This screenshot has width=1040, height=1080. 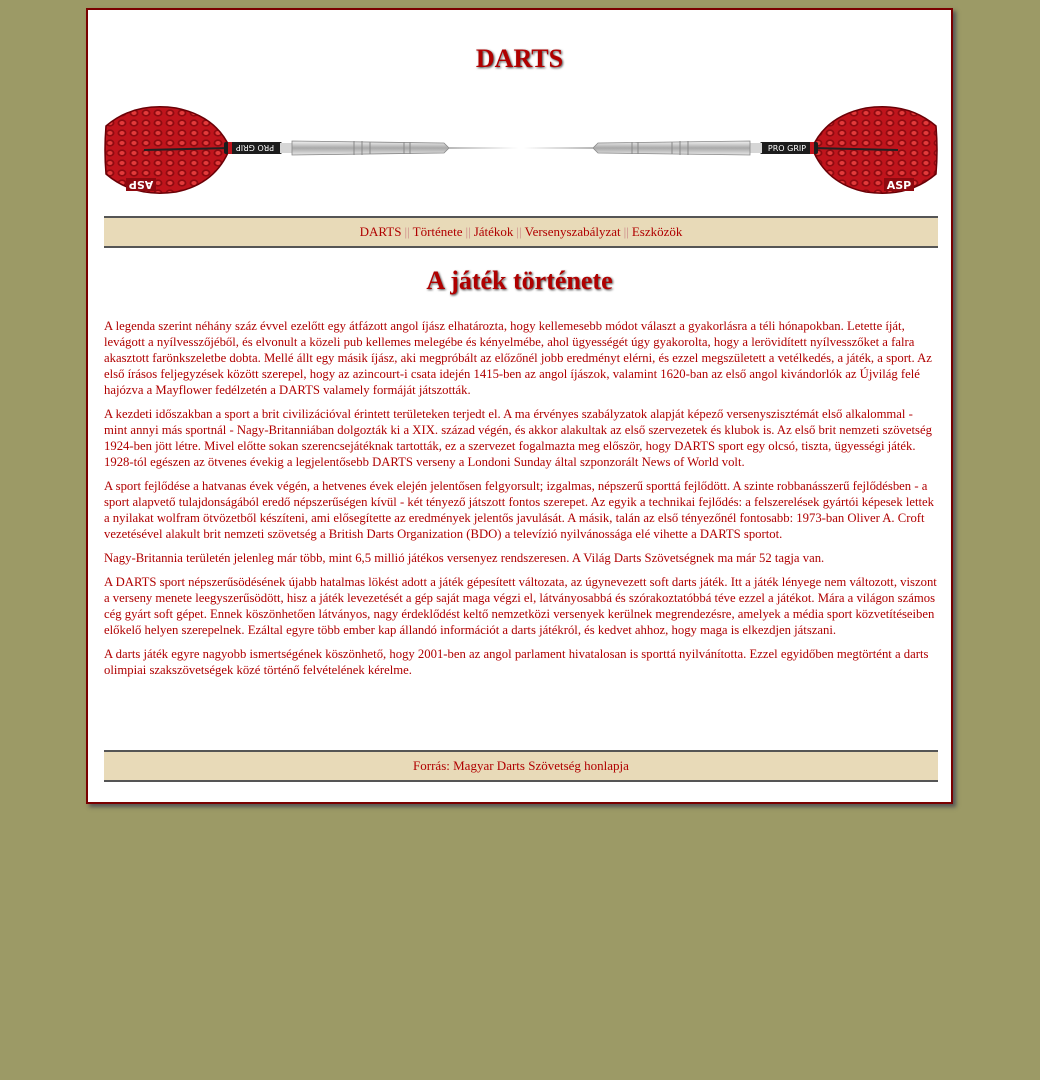 I want to click on nav-link-tortenete: Története, so click(x=438, y=231).